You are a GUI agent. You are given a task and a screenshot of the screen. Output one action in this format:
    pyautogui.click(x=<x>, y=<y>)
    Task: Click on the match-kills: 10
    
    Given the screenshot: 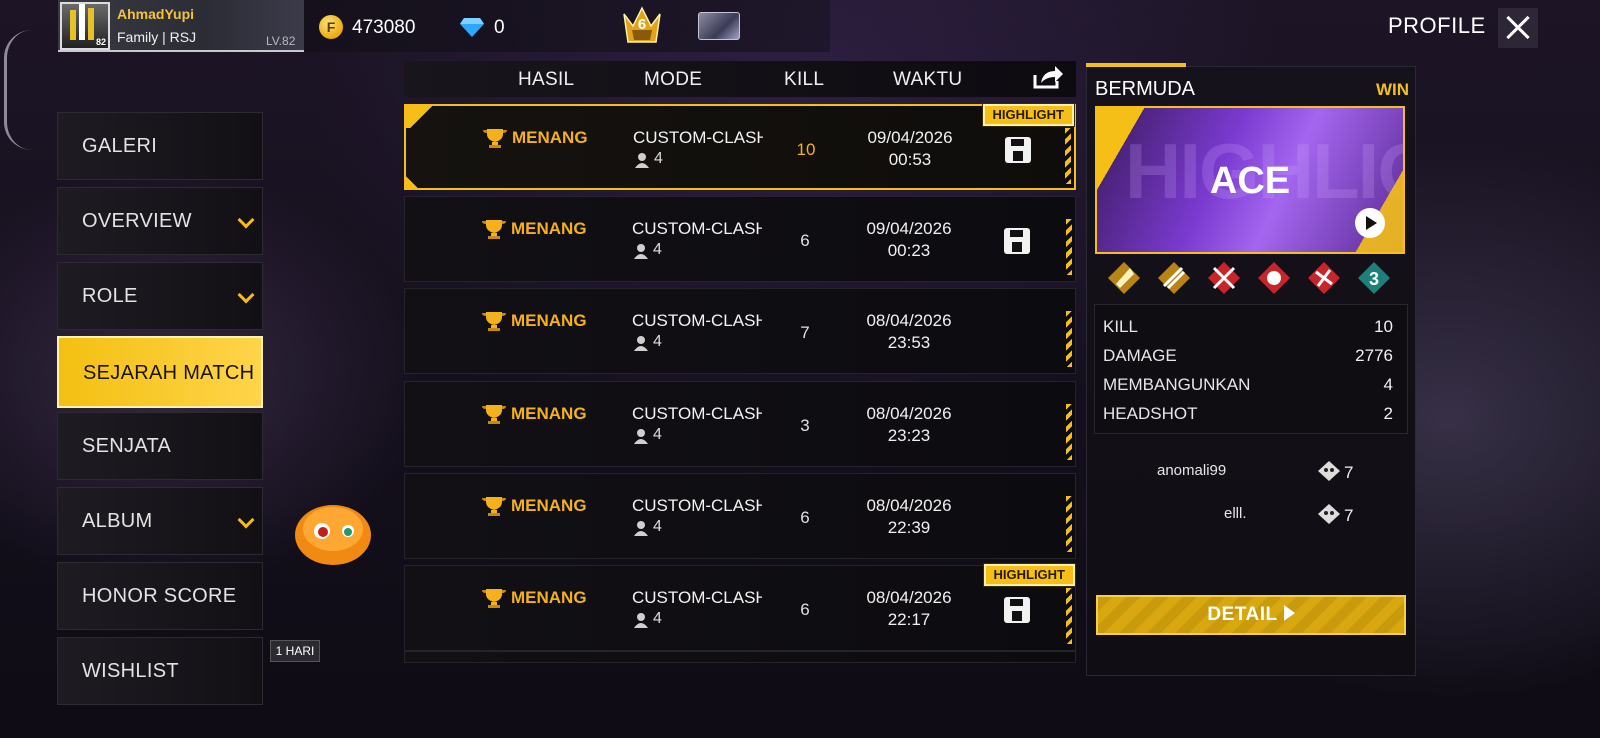 What is the action you would take?
    pyautogui.click(x=806, y=149)
    